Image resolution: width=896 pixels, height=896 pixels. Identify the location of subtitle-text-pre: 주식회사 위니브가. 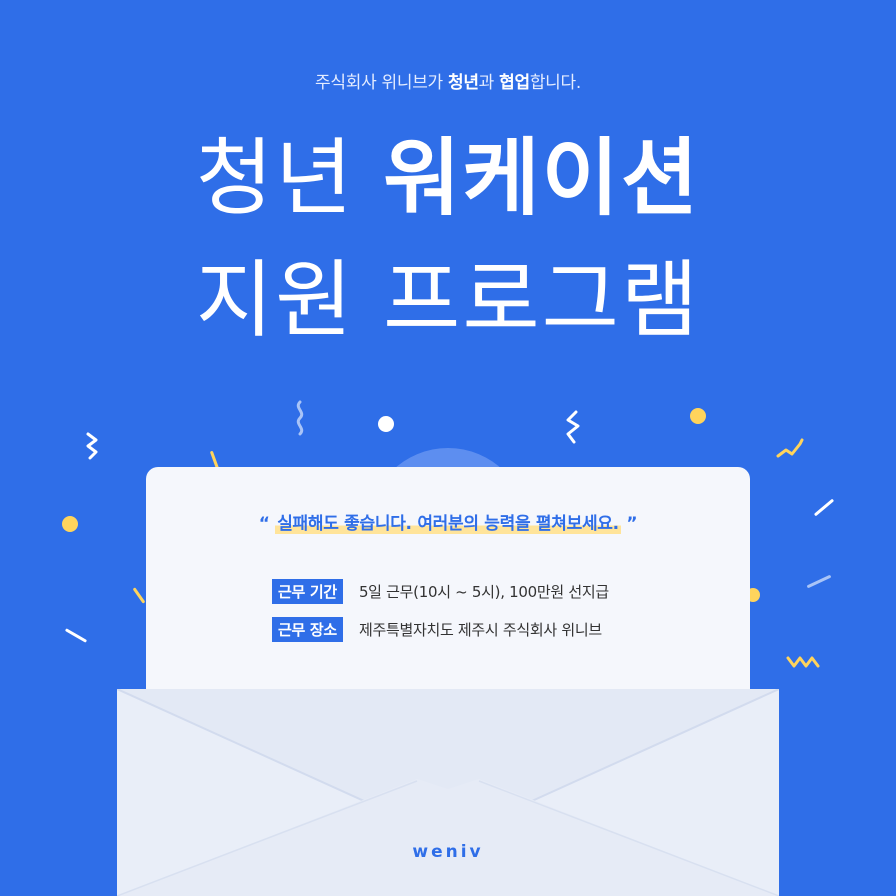
(381, 83).